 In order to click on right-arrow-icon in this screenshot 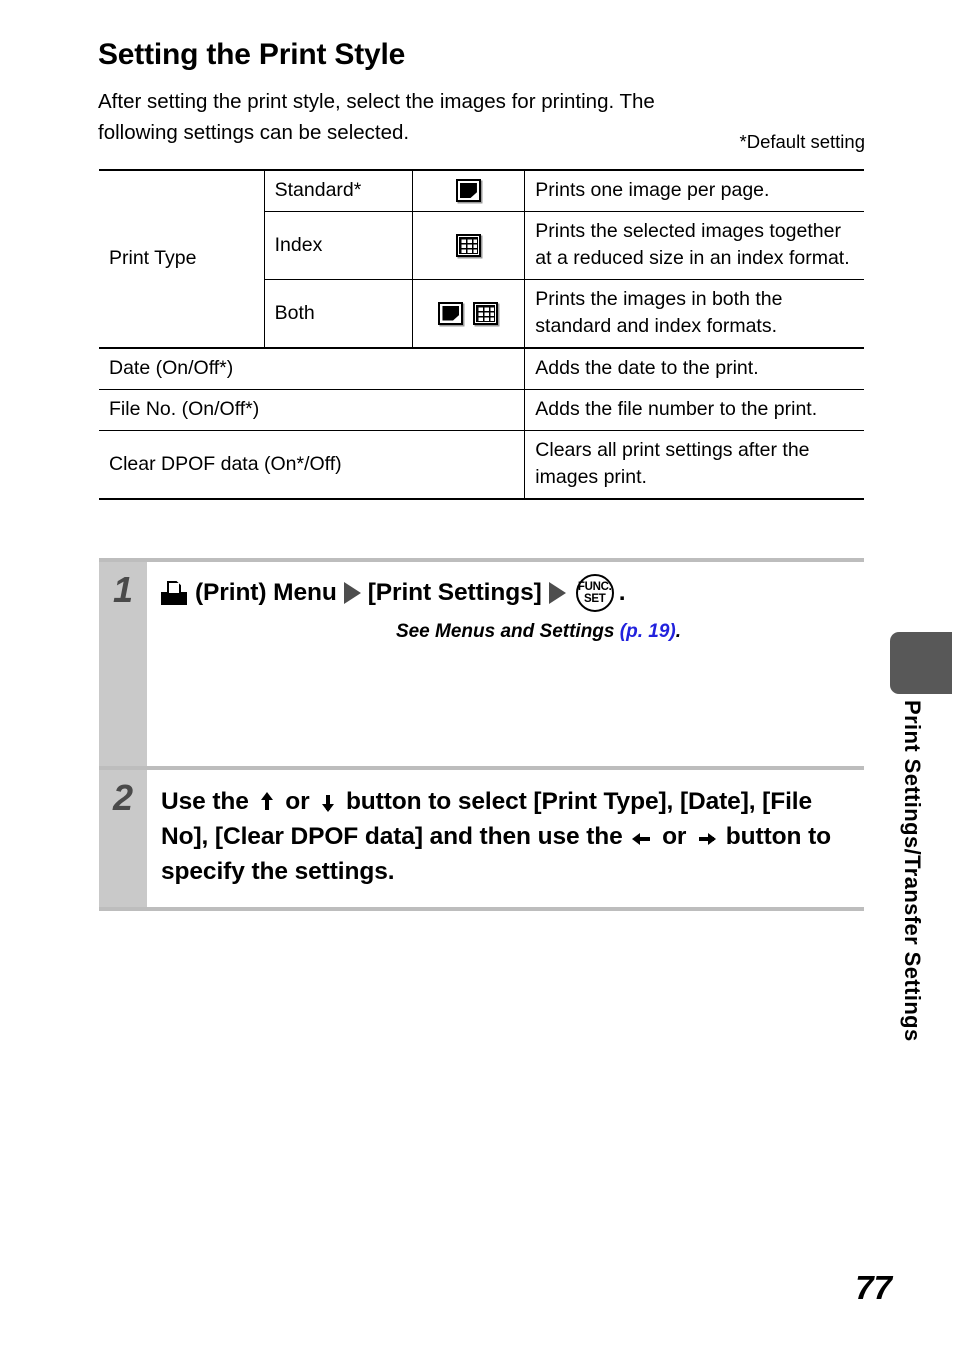, I will do `click(706, 838)`.